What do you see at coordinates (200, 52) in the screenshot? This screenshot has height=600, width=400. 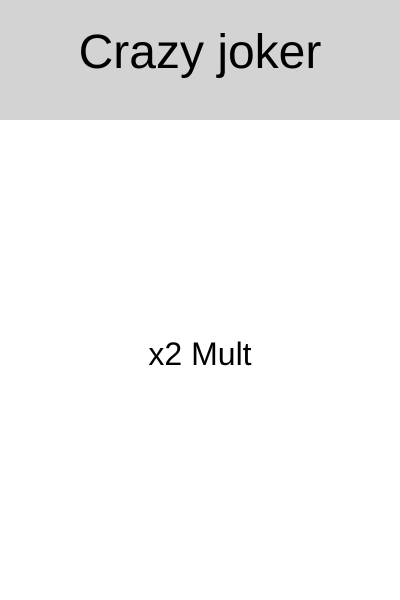 I see `card-title: Crazy joker` at bounding box center [200, 52].